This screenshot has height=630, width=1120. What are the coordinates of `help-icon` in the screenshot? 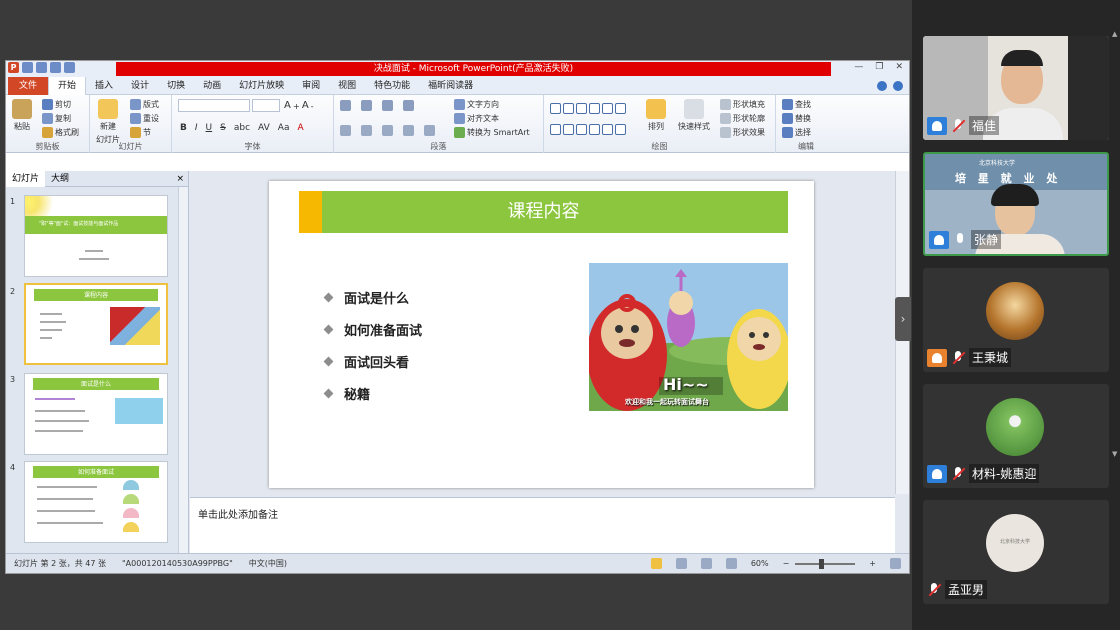 It's located at (898, 85).